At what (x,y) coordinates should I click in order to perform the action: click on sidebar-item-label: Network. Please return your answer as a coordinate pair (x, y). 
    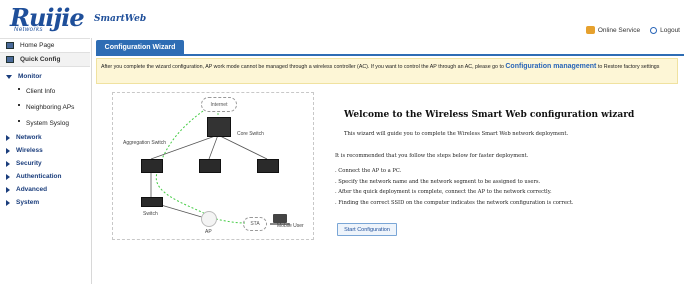
    Looking at the image, I should click on (29, 137).